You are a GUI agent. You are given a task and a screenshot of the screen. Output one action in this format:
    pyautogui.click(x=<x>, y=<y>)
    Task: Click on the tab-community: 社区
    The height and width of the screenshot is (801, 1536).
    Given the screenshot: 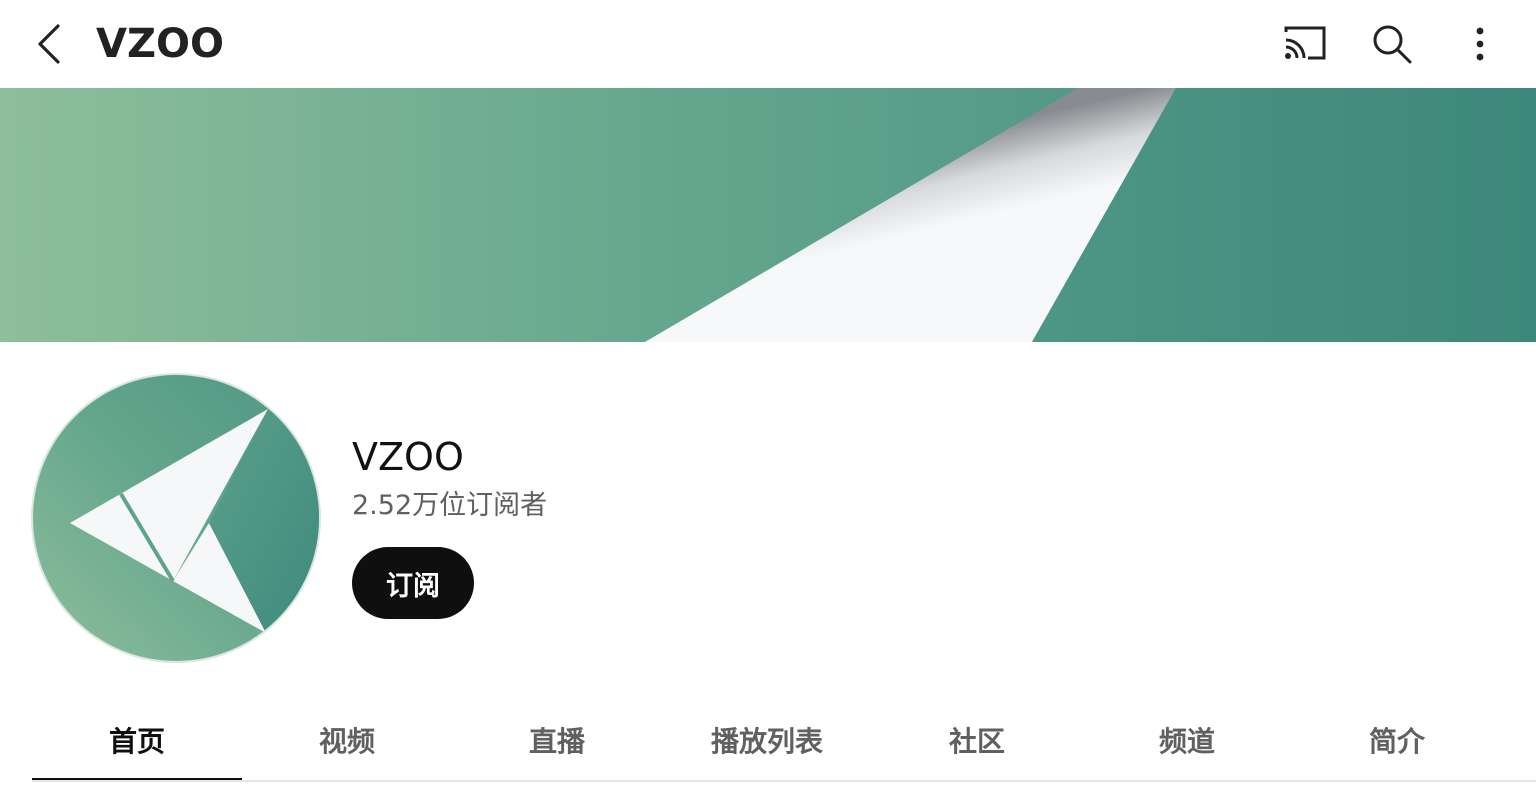 What is the action you would take?
    pyautogui.click(x=977, y=740)
    